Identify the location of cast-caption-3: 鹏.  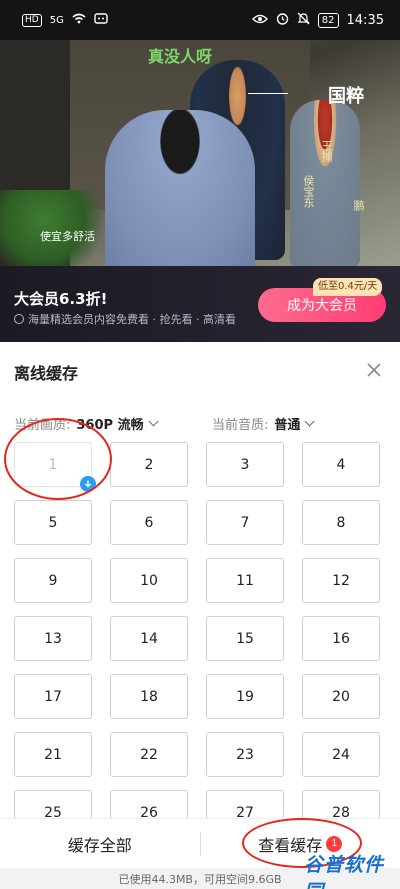
(358, 205).